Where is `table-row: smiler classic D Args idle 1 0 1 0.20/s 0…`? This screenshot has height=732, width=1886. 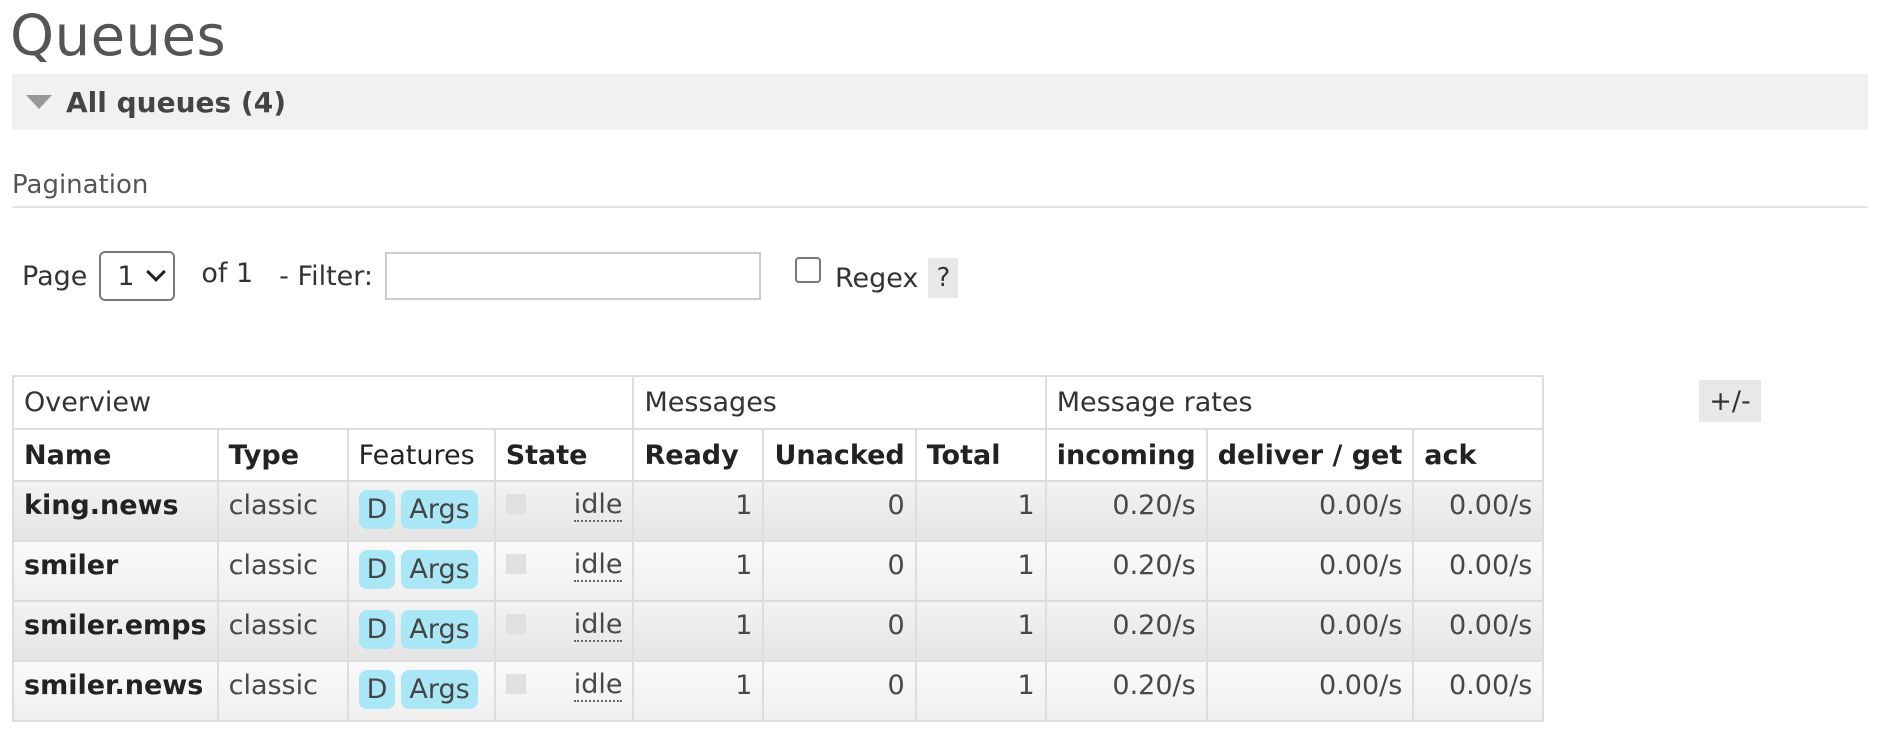
table-row: smiler classic D Args idle 1 0 1 0.20/s 0… is located at coordinates (778, 571).